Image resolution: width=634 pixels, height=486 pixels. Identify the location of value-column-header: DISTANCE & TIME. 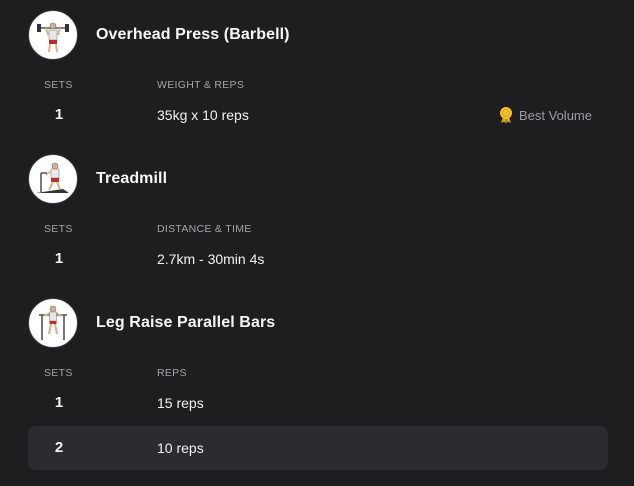
(204, 229).